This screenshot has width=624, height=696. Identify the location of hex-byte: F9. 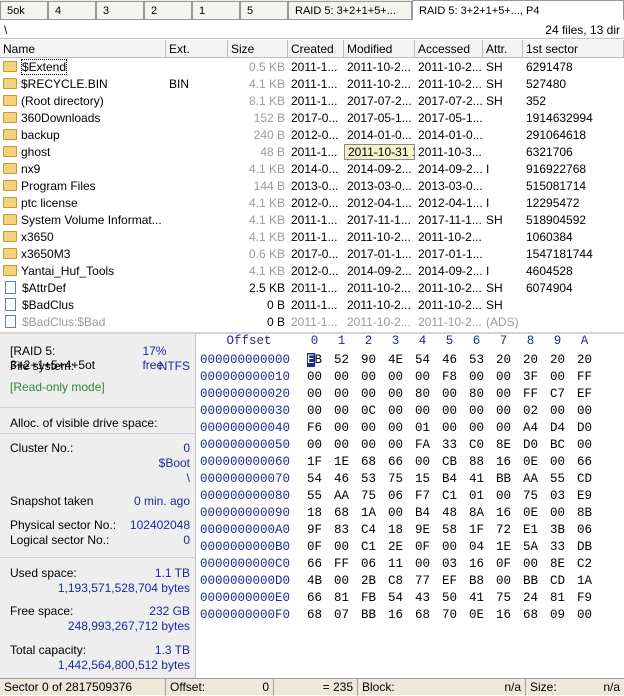
(584, 598).